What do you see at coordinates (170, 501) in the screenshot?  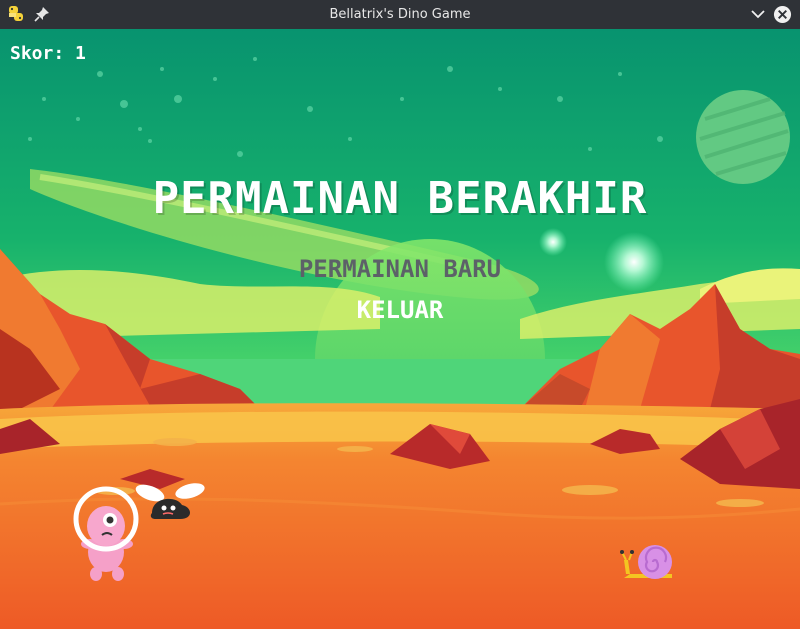 I see `black-fly-enemy-sprite` at bounding box center [170, 501].